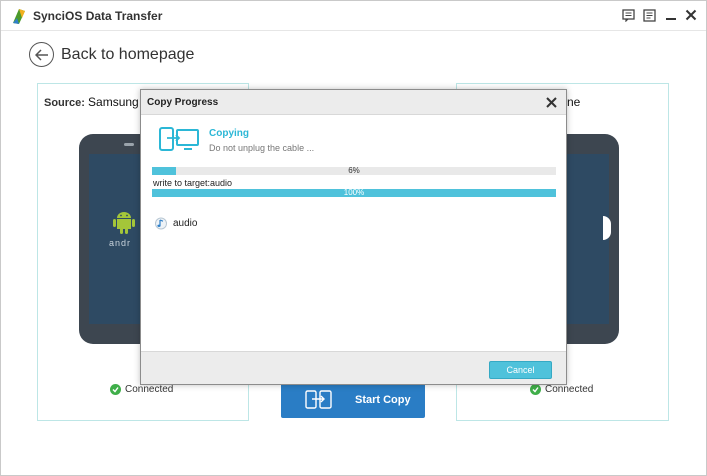 The image size is (707, 476). Describe the element at coordinates (671, 15) in the screenshot. I see `minimize-icon` at that location.